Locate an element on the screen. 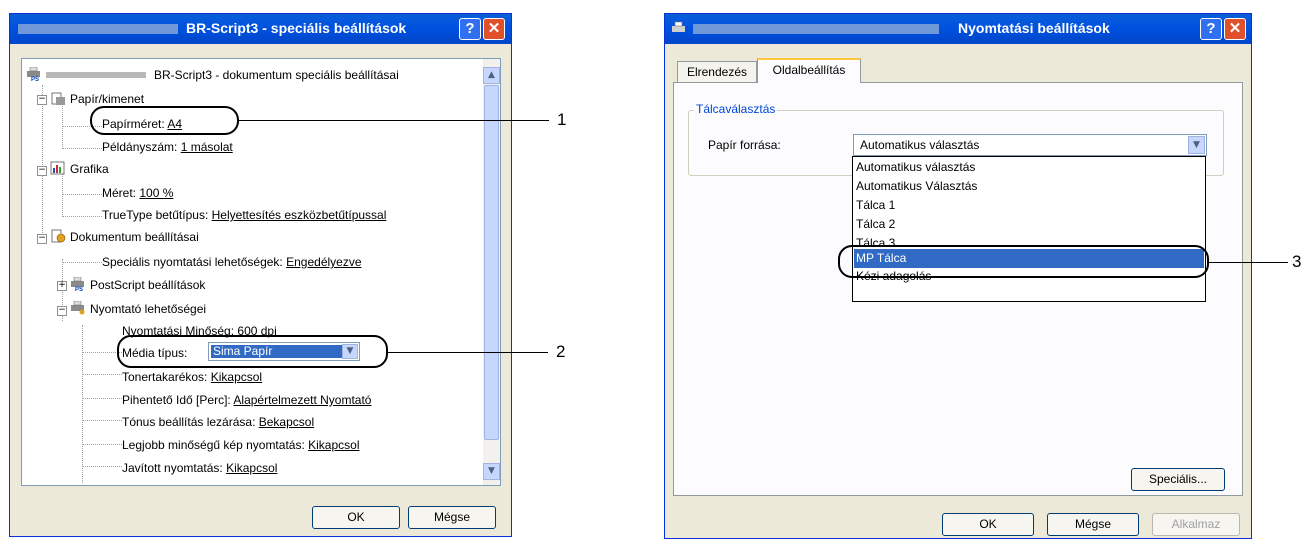 This screenshot has width=1307, height=546. copies-value: 1 másolat is located at coordinates (207, 147).